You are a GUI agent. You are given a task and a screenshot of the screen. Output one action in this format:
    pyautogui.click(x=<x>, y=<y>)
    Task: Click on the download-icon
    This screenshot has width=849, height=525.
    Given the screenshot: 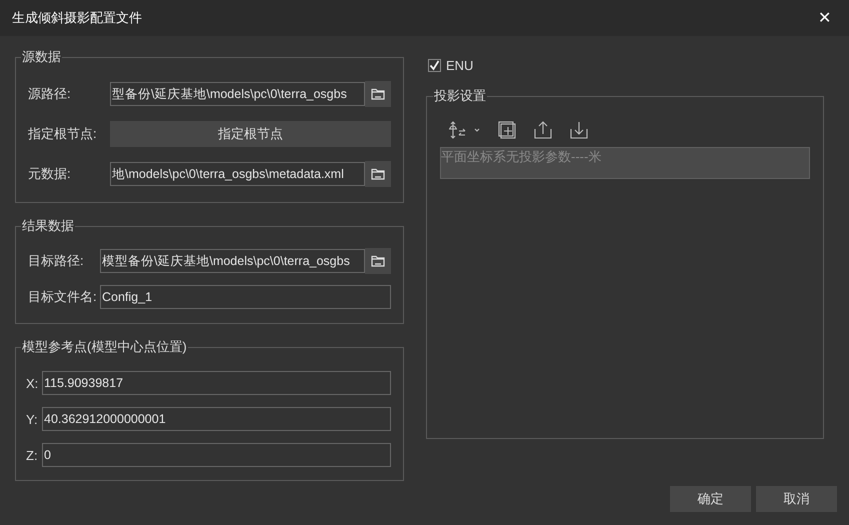 What is the action you would take?
    pyautogui.click(x=579, y=130)
    